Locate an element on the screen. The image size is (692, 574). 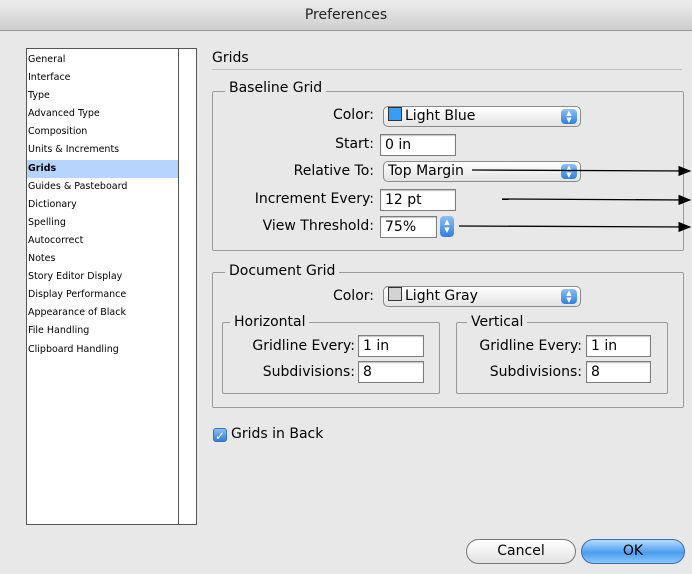
document-color-select: Light Gray ▲ ▼ is located at coordinates (482, 296).